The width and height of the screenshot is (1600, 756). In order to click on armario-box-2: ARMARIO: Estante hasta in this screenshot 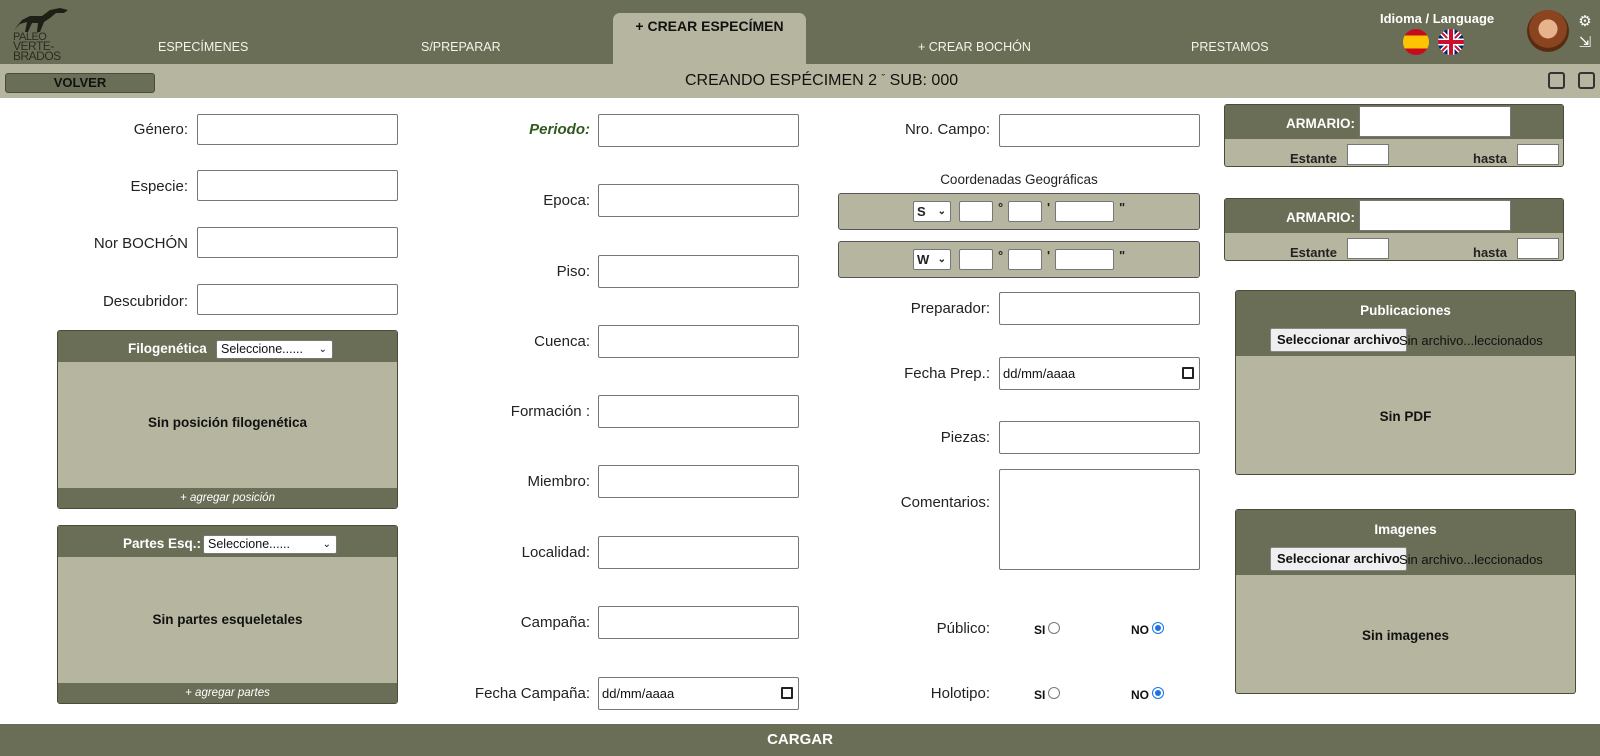, I will do `click(1394, 229)`.